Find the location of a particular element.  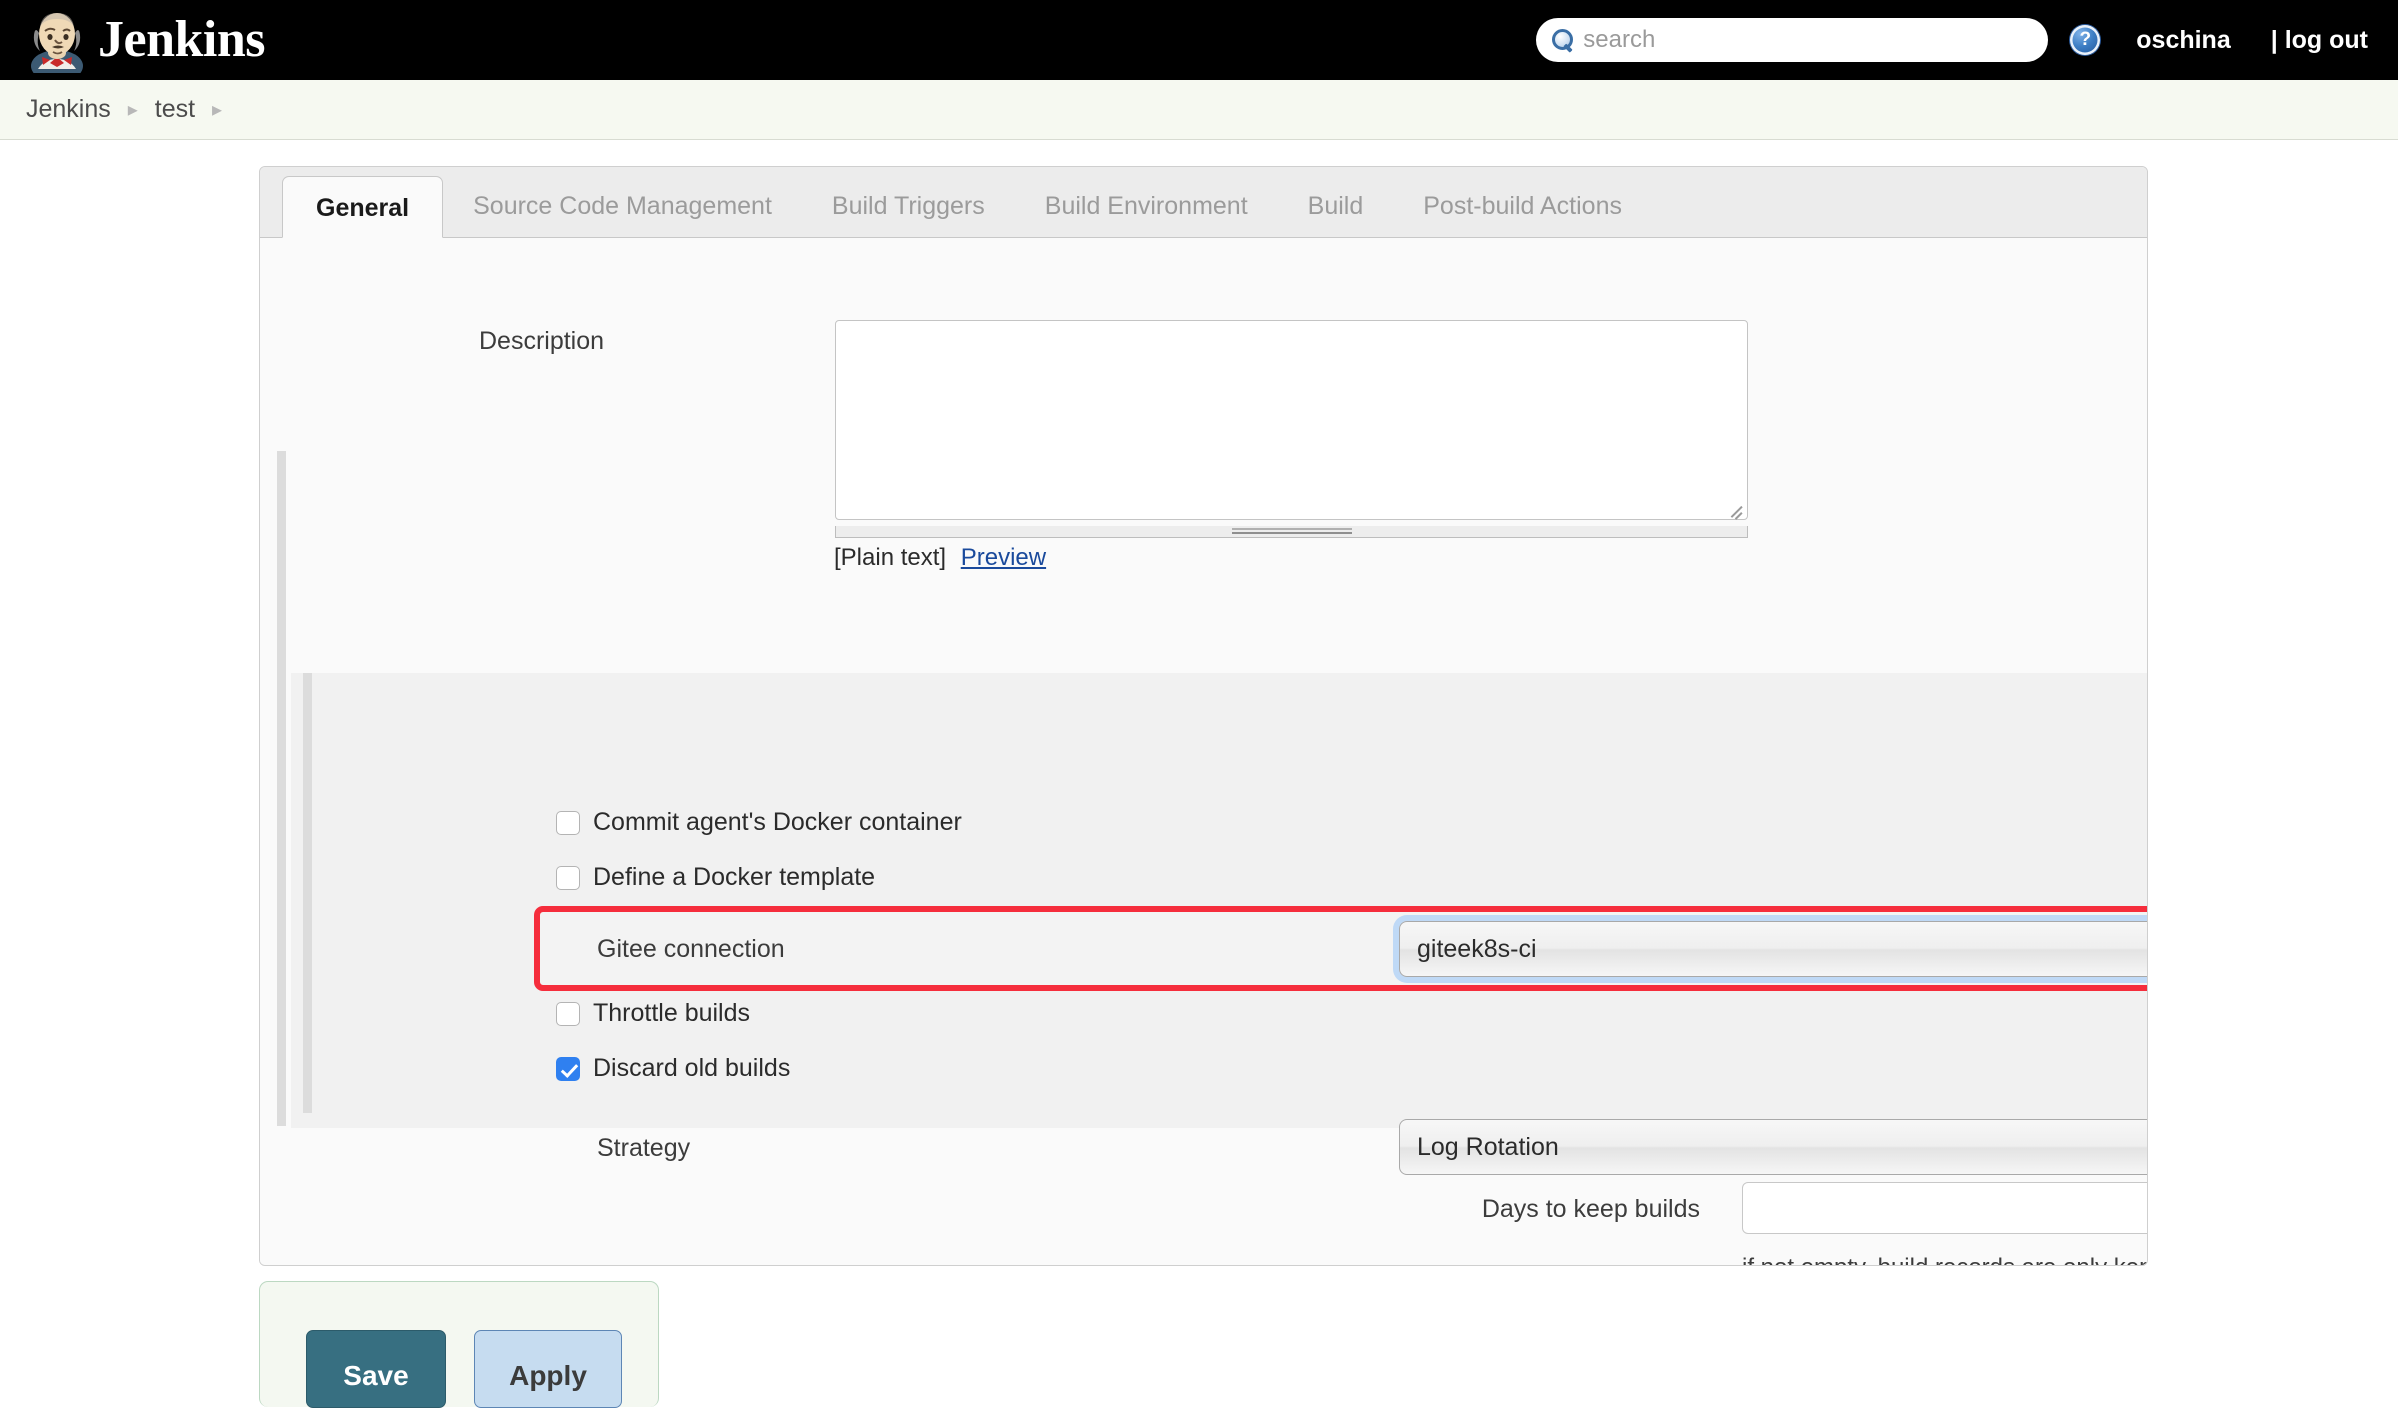

tab-build-environment: Build Environment is located at coordinates (1146, 206).